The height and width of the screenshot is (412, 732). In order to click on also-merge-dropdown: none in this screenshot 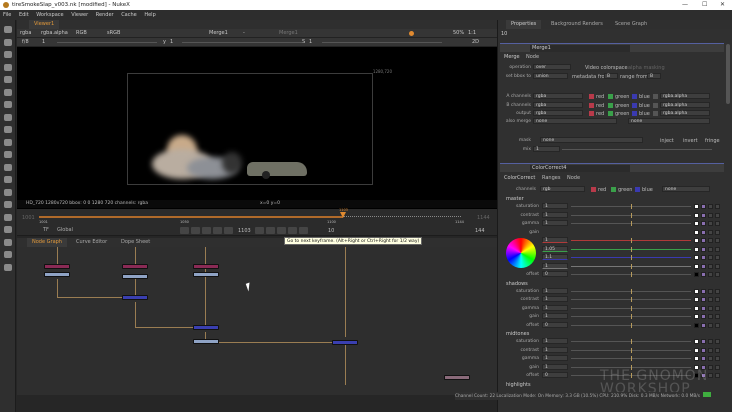, I will do `click(575, 121)`.